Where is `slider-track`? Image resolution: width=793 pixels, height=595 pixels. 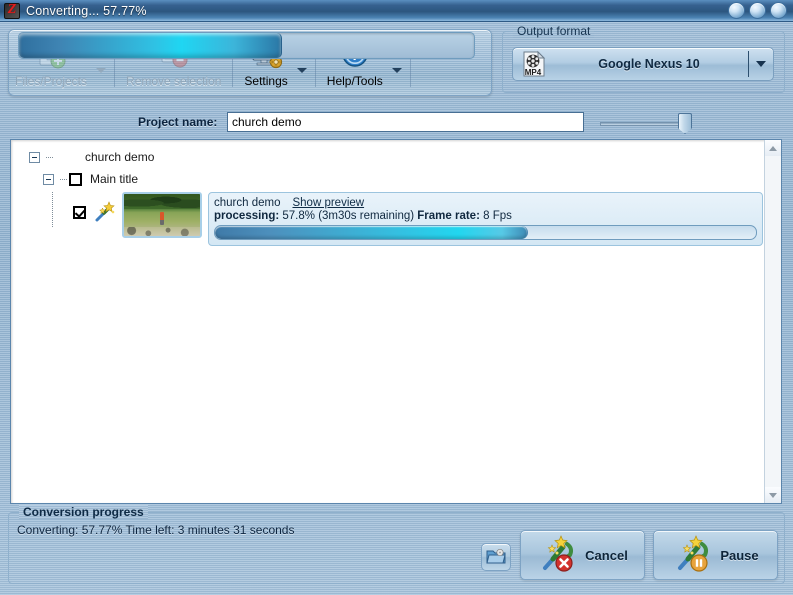 slider-track is located at coordinates (643, 124).